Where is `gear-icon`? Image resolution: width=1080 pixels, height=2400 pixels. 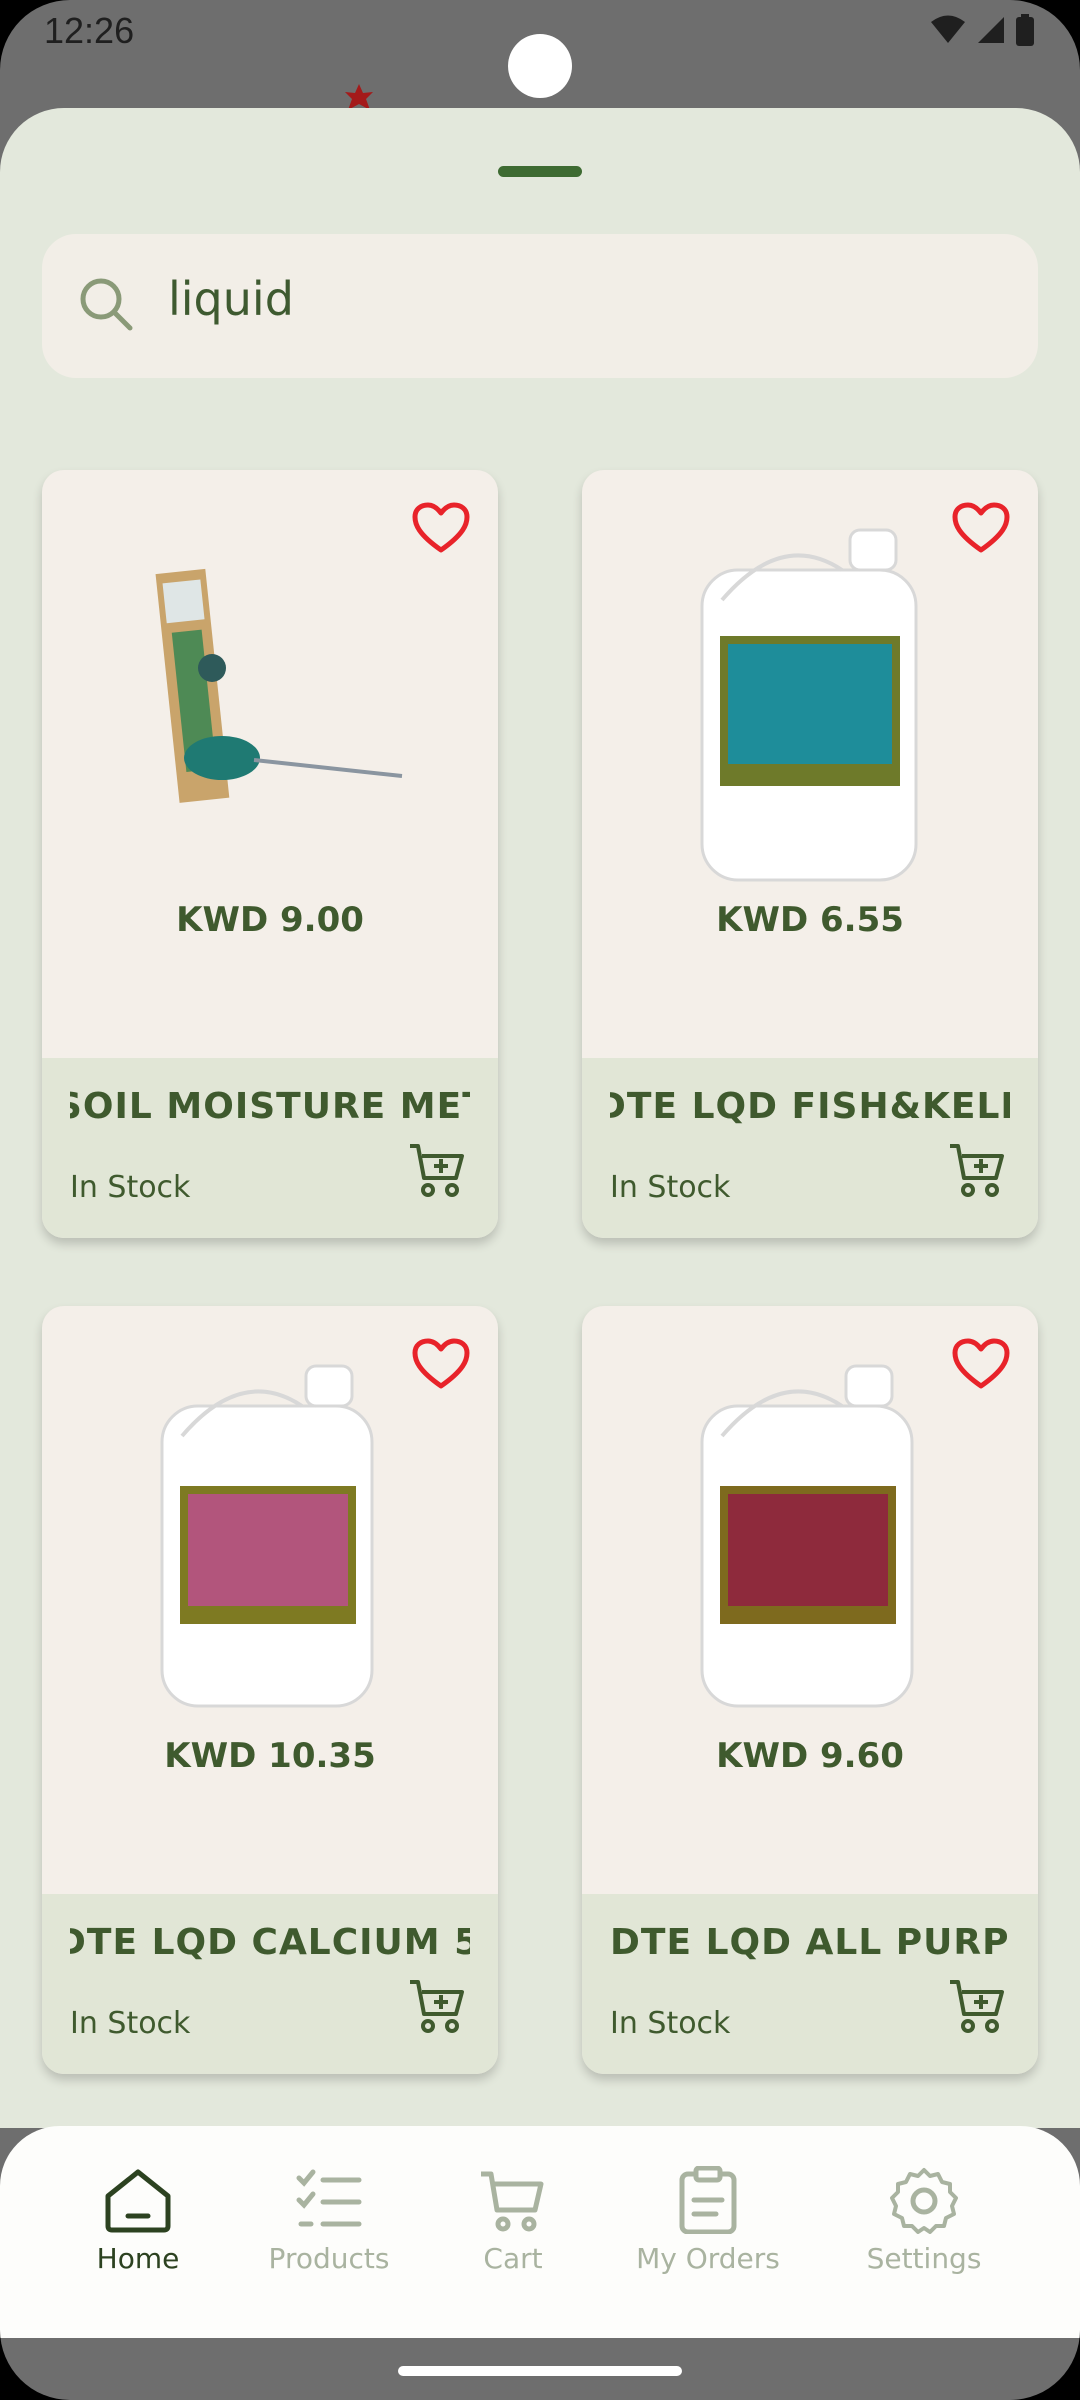
gear-icon is located at coordinates (924, 2201).